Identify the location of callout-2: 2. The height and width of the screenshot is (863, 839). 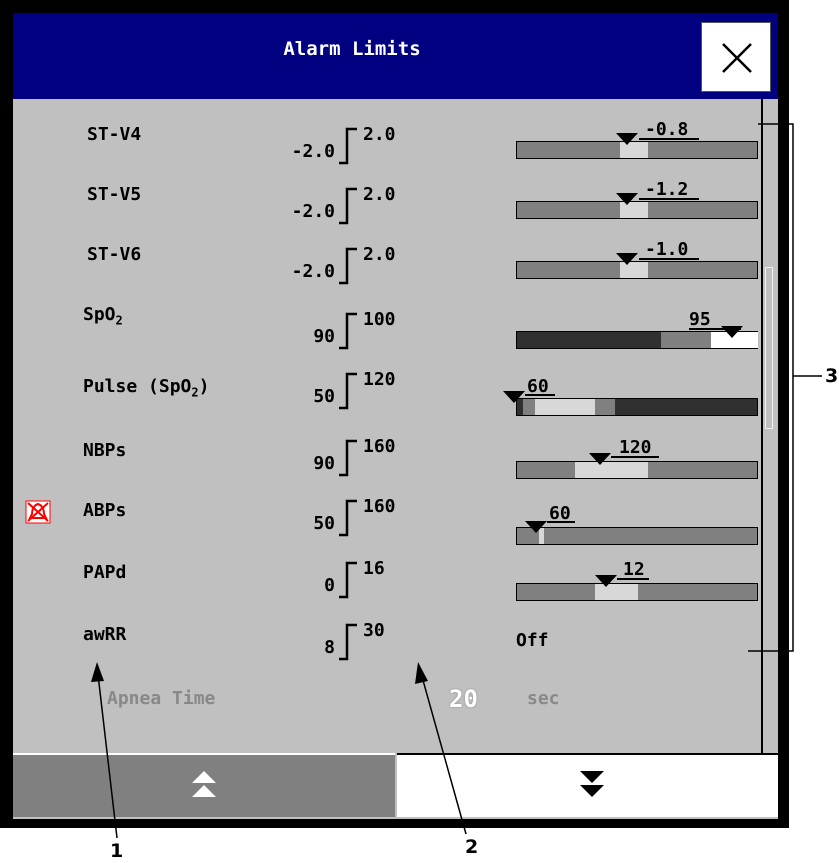
(472, 847).